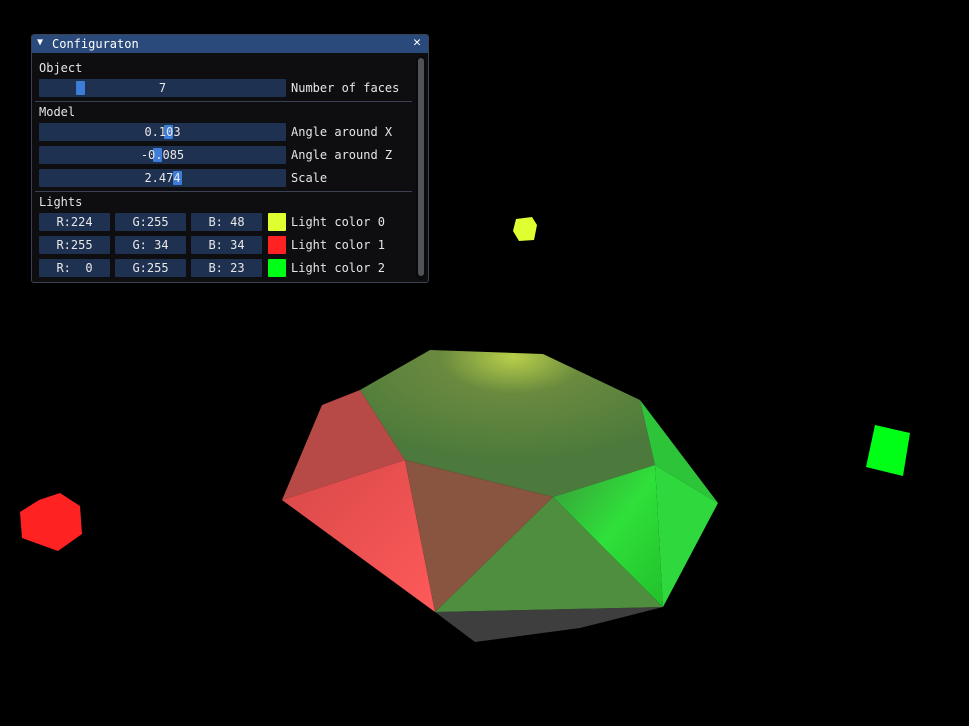 This screenshot has height=726, width=969. Describe the element at coordinates (40, 42) in the screenshot. I see `triangle-down-icon: ▼` at that location.